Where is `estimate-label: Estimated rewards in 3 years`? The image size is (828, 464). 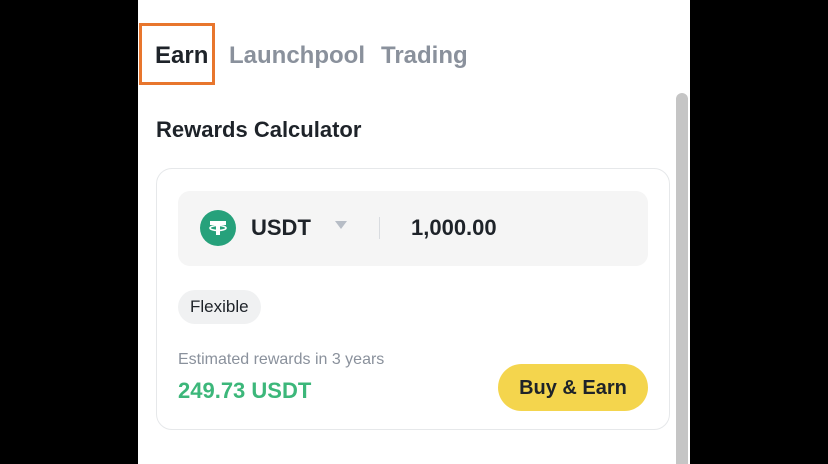
estimate-label: Estimated rewards in 3 years is located at coordinates (281, 359).